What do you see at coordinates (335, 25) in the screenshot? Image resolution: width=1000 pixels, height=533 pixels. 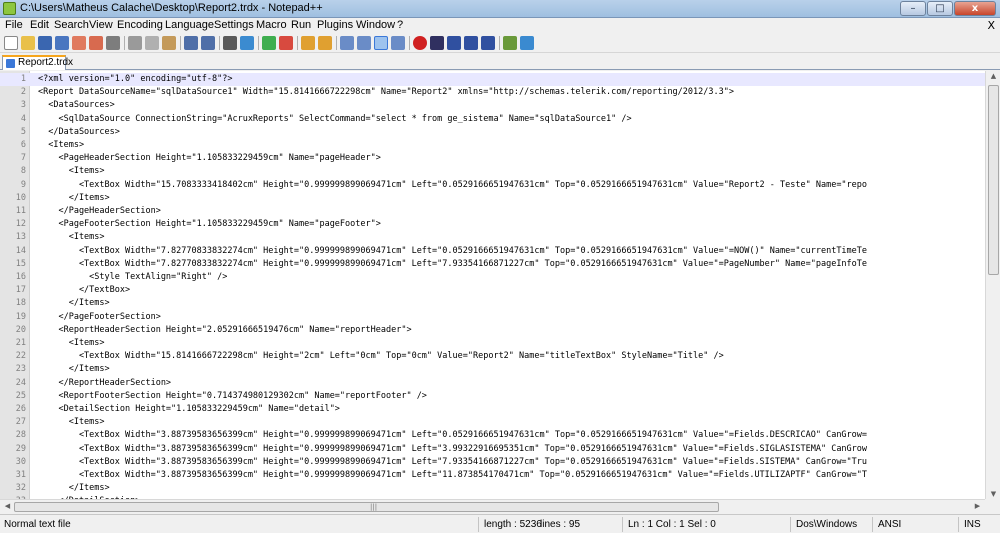 I see `menu-plugins: Plugins` at bounding box center [335, 25].